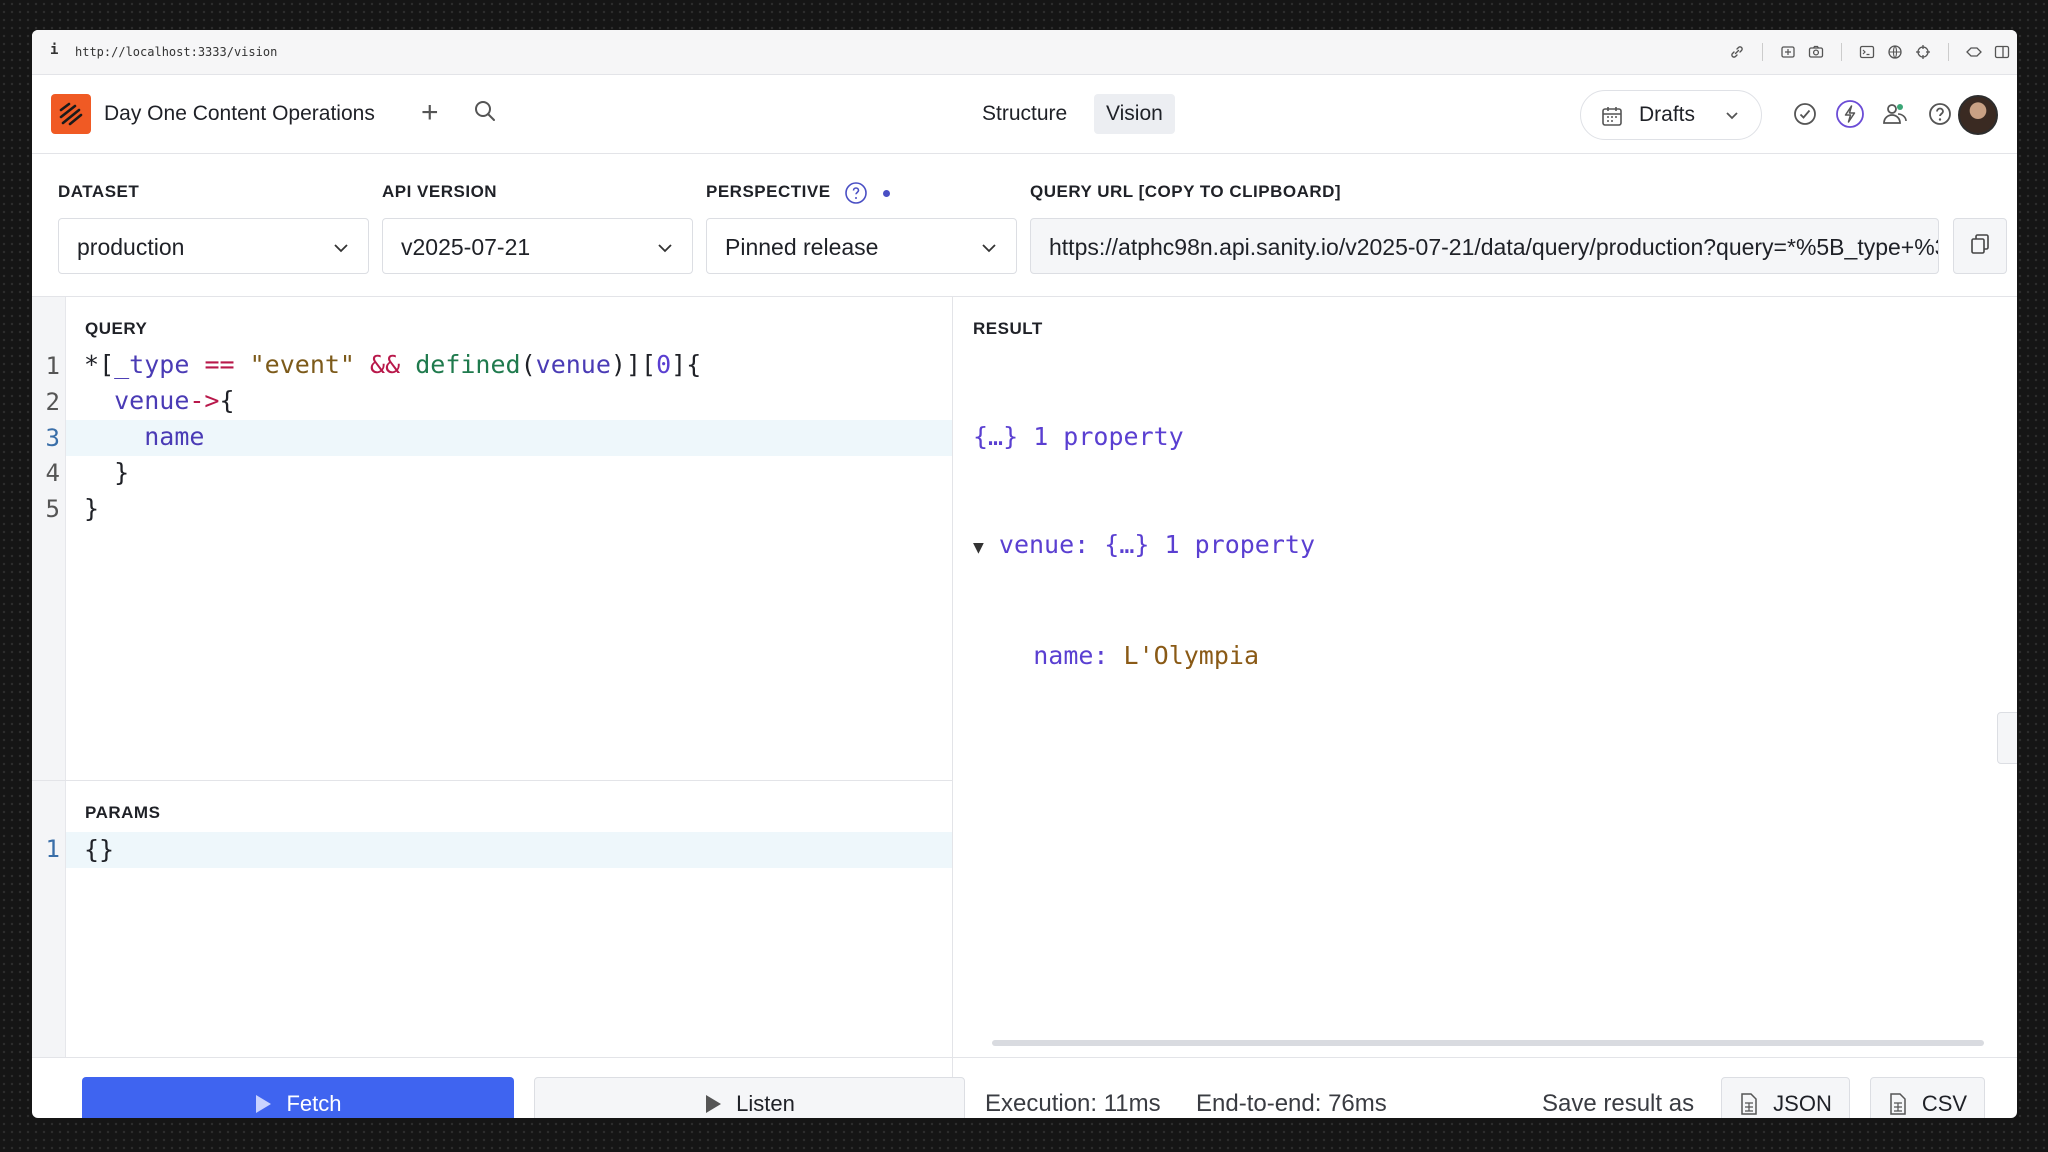  I want to click on browser-toolbar, so click(1869, 52).